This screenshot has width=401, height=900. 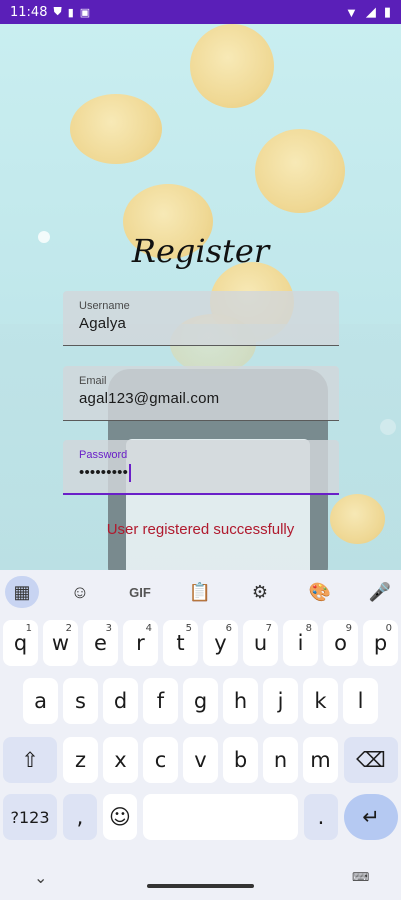 What do you see at coordinates (188, 628) in the screenshot?
I see `key-hint: 5` at bounding box center [188, 628].